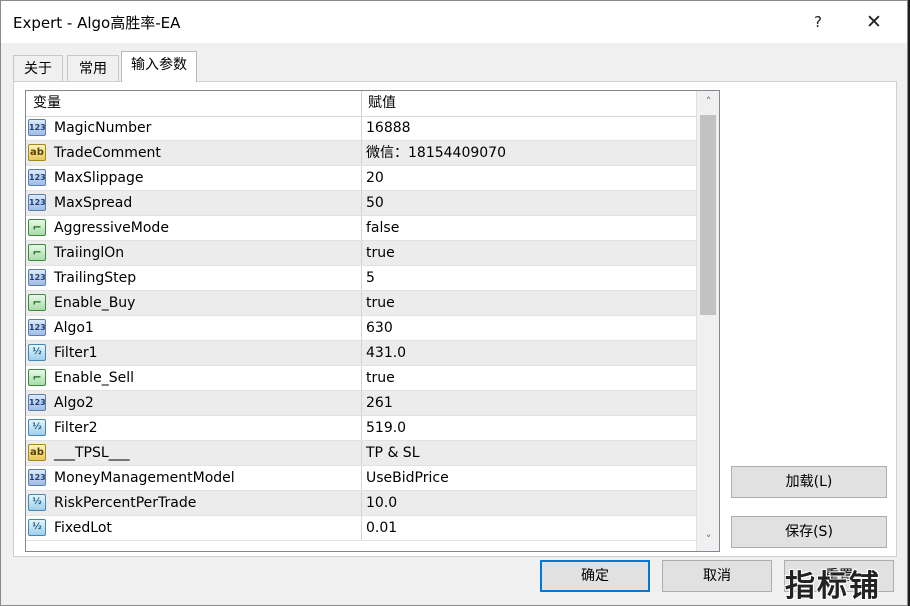  I want to click on parameter-value: 50, so click(375, 203).